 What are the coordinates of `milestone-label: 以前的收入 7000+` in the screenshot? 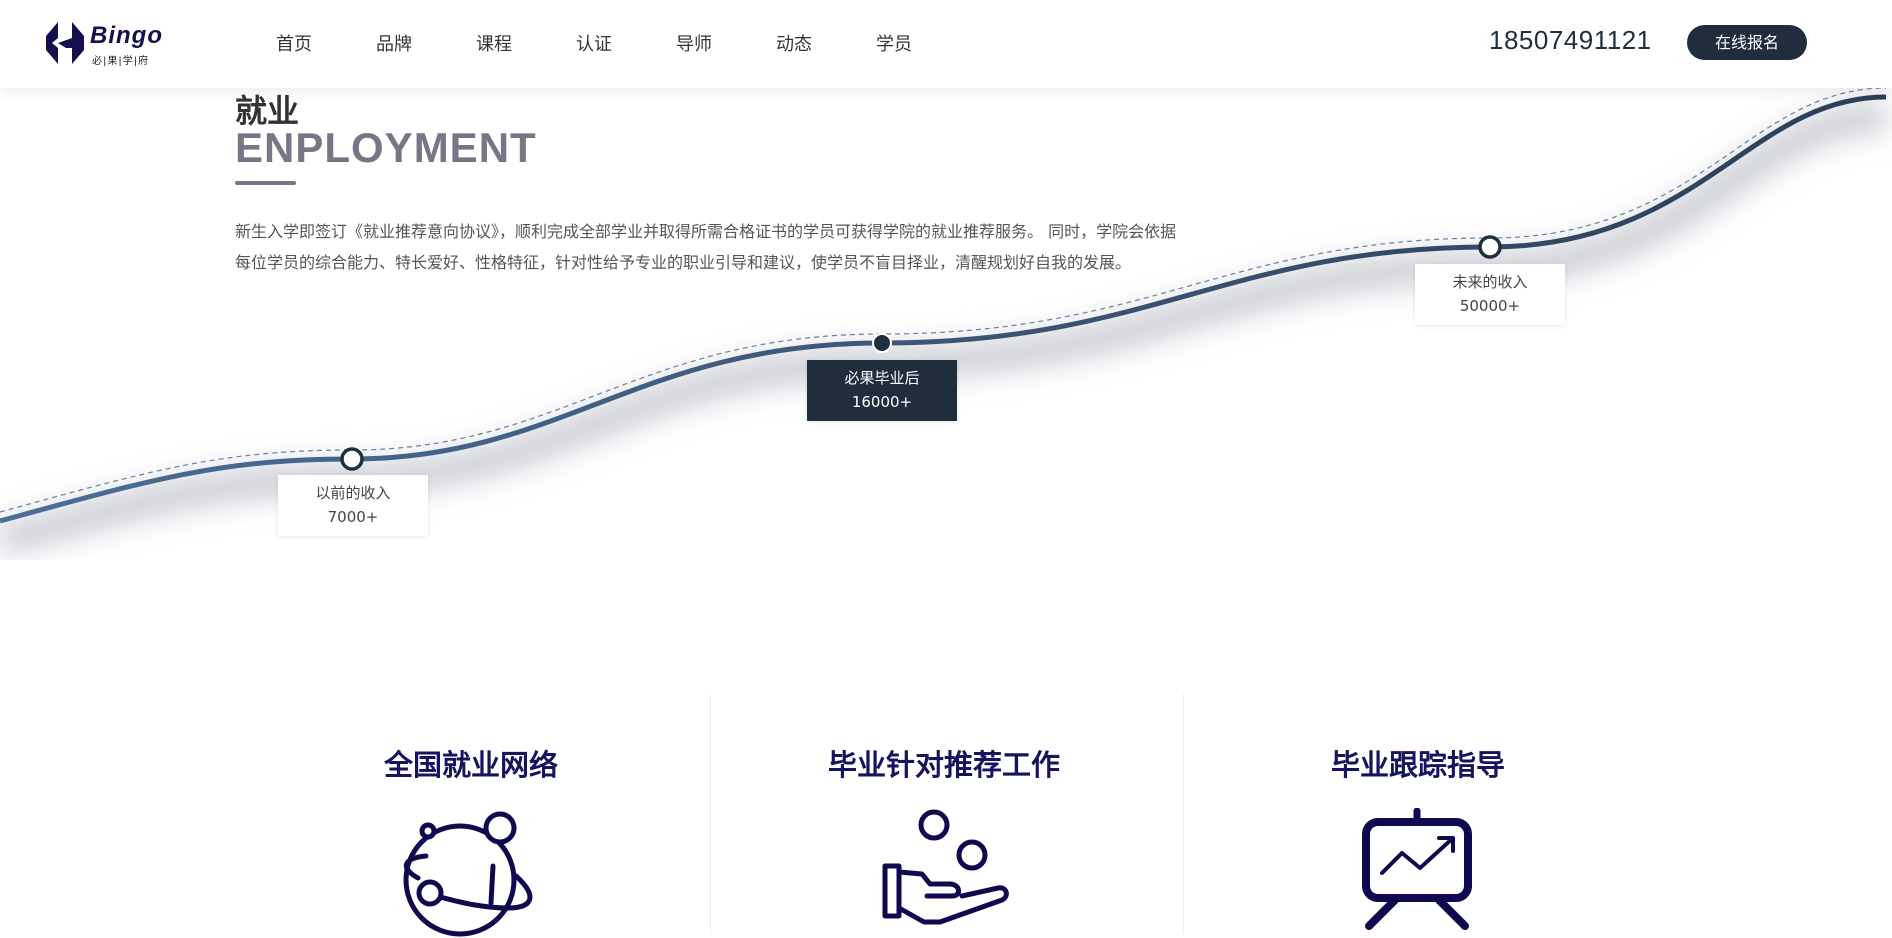 It's located at (353, 505).